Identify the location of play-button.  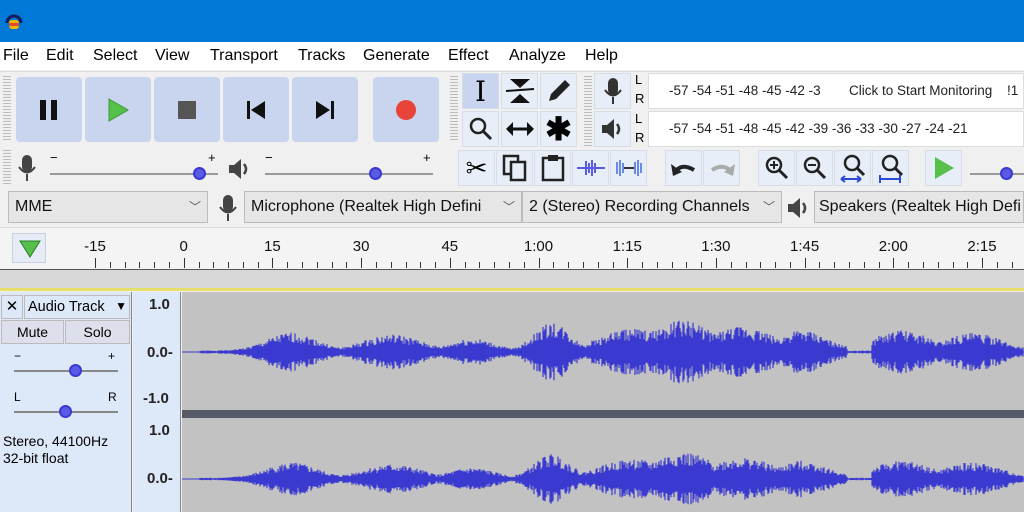
(118, 109).